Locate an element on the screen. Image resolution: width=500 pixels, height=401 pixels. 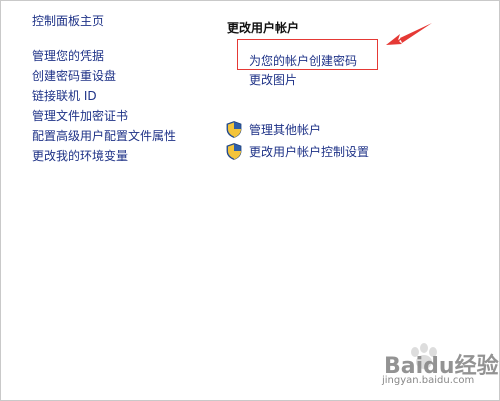
change-picture-link: 更改图片 is located at coordinates (273, 79).